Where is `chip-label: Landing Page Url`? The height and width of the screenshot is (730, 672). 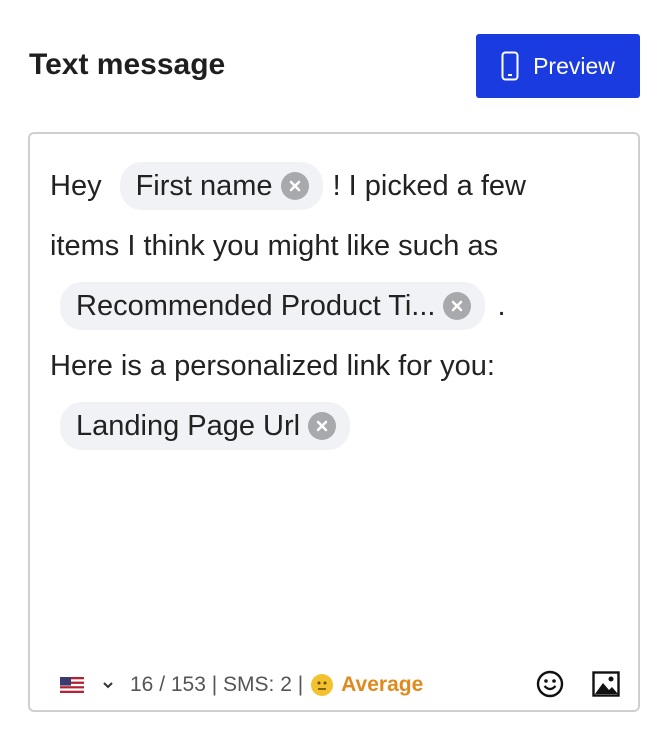 chip-label: Landing Page Url is located at coordinates (188, 425).